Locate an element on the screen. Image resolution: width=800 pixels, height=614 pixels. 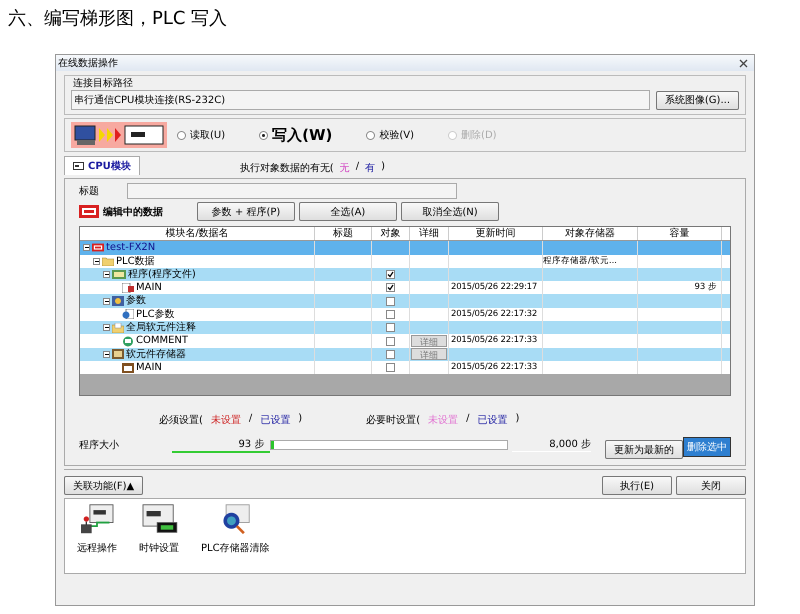
table-row: 软元件存储器 详细 is located at coordinates (405, 354).